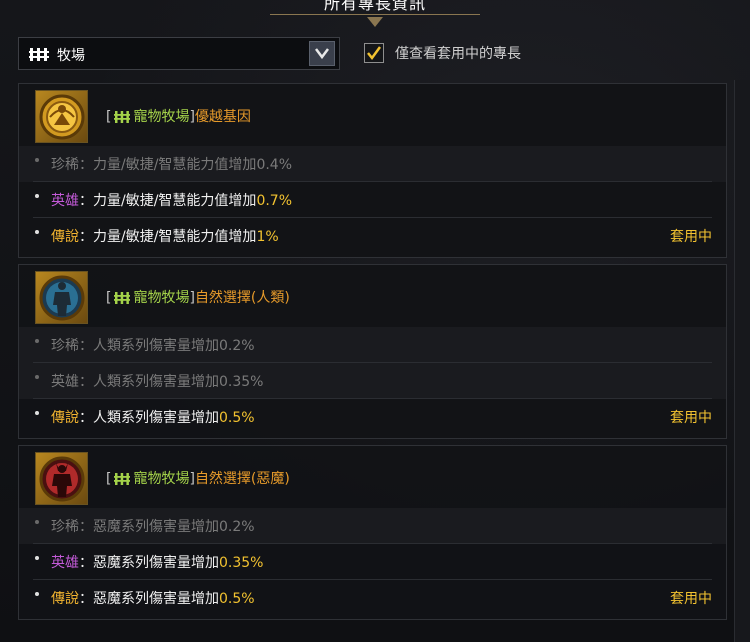 The height and width of the screenshot is (642, 750). I want to click on skill-name: 自然選擇(惡魔), so click(242, 479).